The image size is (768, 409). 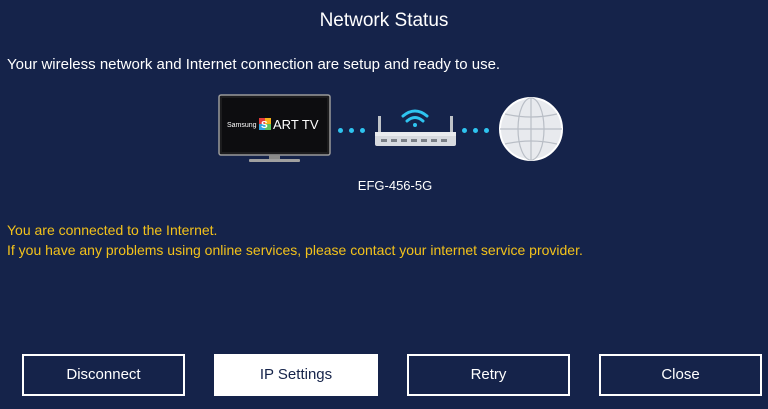 What do you see at coordinates (103, 375) in the screenshot?
I see `disconnect-button: Disconnect` at bounding box center [103, 375].